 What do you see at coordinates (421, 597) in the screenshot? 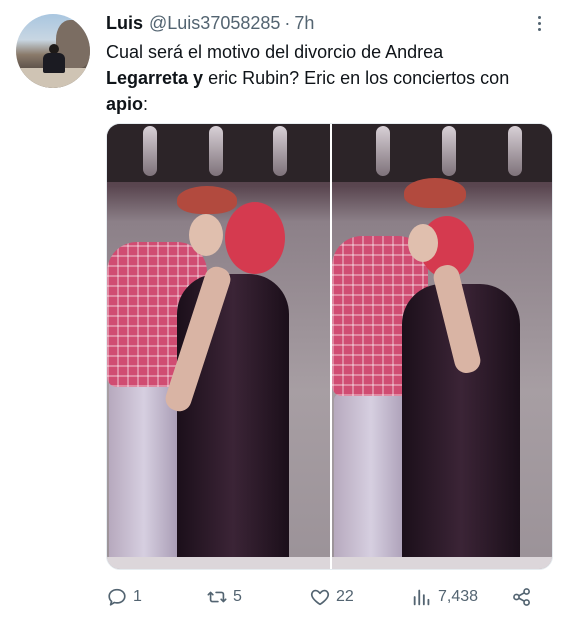
I see `views-icon` at bounding box center [421, 597].